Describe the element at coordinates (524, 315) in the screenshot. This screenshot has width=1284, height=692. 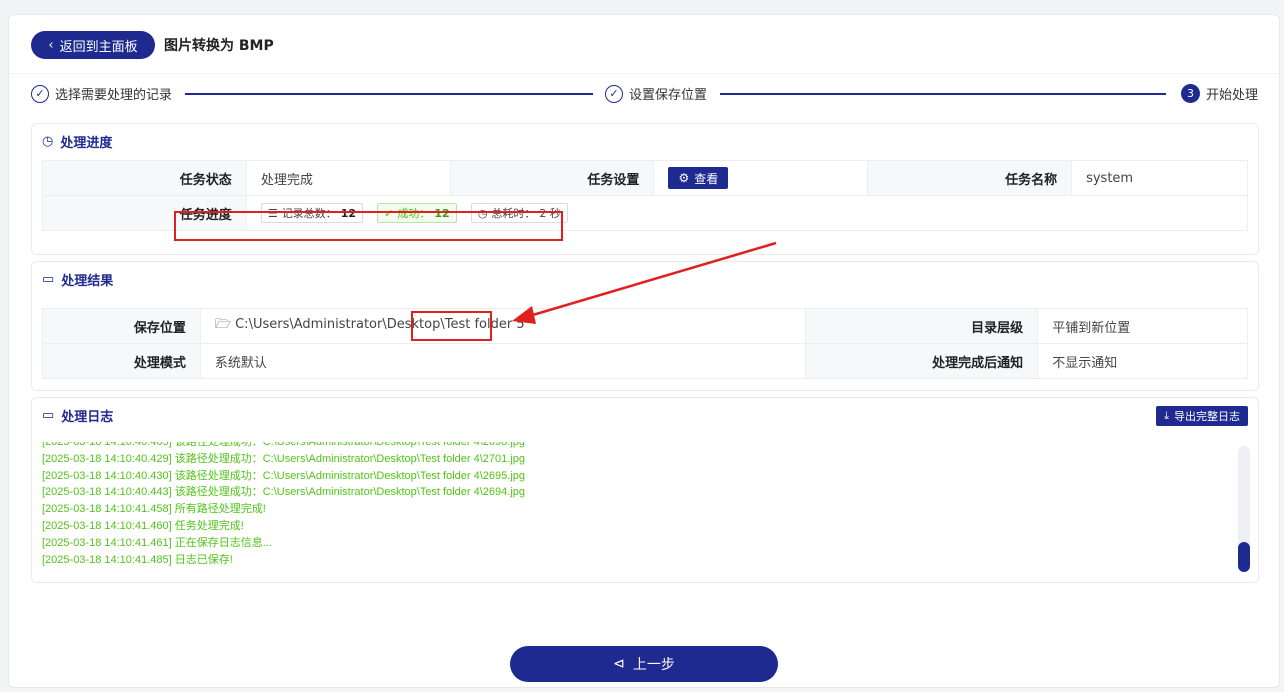
I see `arrow-head` at that location.